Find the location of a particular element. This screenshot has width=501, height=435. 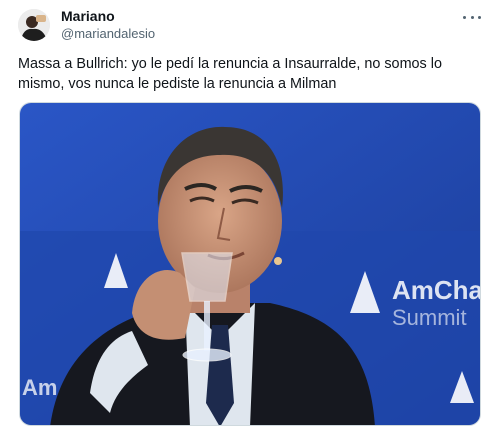

backdrop-logo-text: AmCham is located at coordinates (436, 290).